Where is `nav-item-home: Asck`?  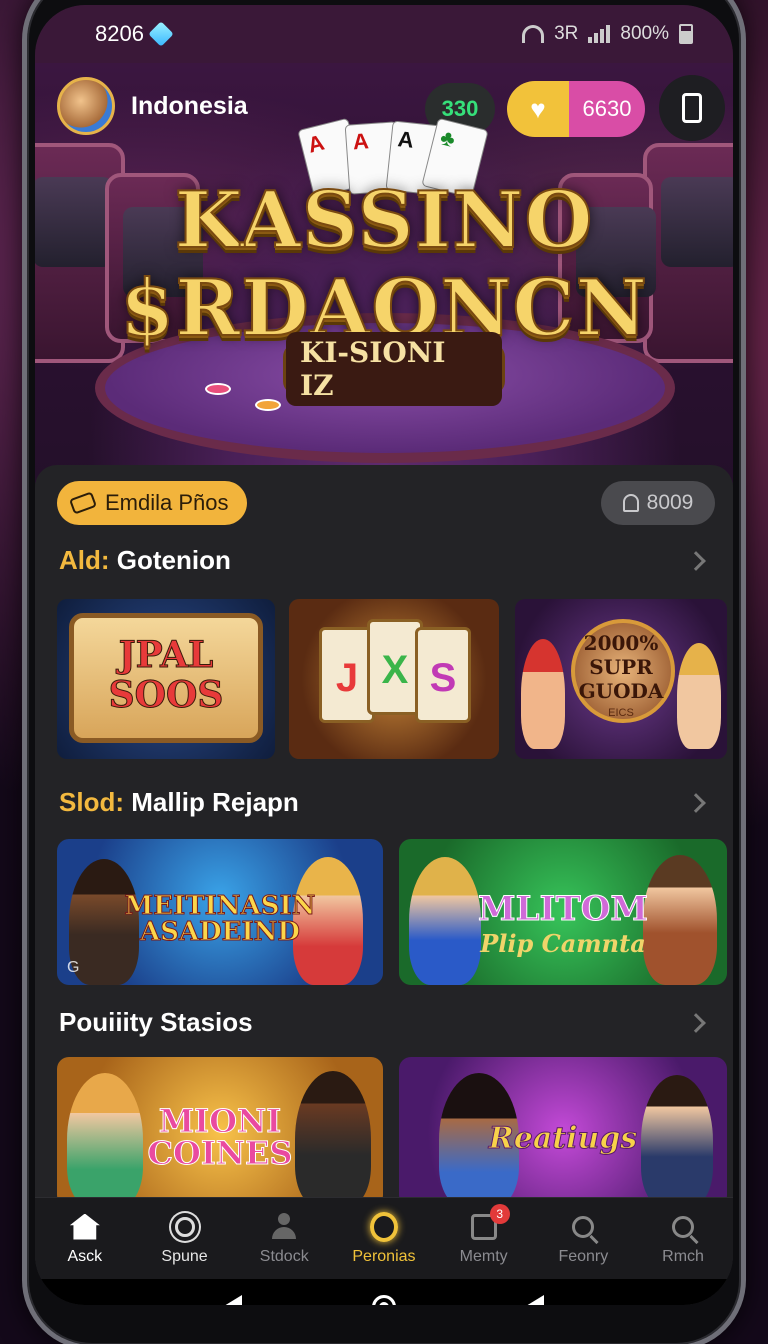
nav-item-home: Asck is located at coordinates (85, 1239).